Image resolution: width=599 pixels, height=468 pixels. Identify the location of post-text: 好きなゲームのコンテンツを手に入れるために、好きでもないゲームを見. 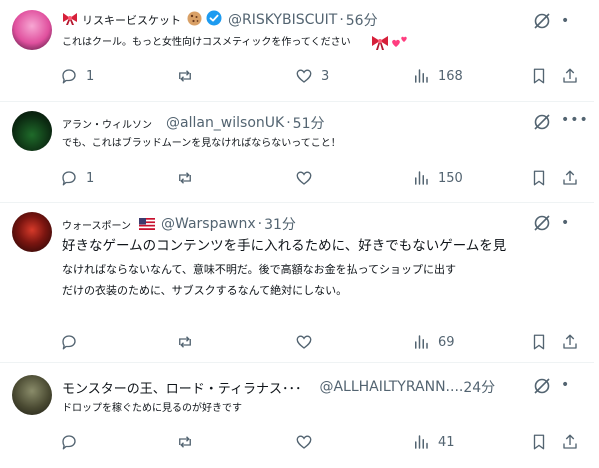
(284, 246).